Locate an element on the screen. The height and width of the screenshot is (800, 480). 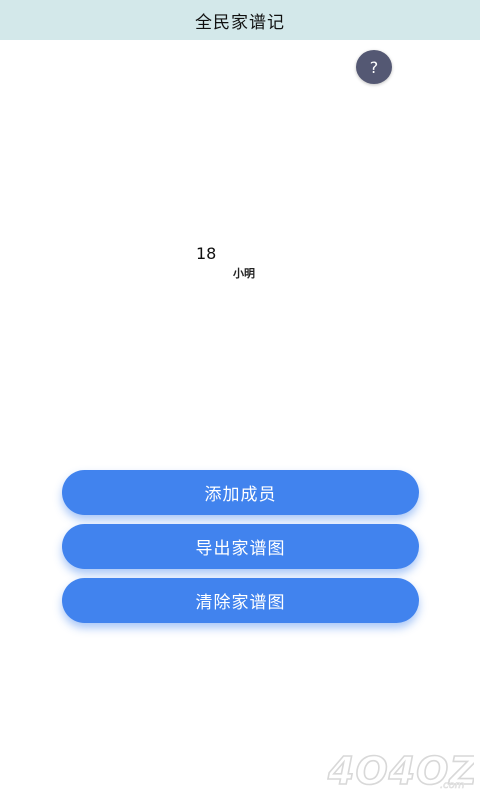
clear-tree-button: 清除家谱图 is located at coordinates (240, 600).